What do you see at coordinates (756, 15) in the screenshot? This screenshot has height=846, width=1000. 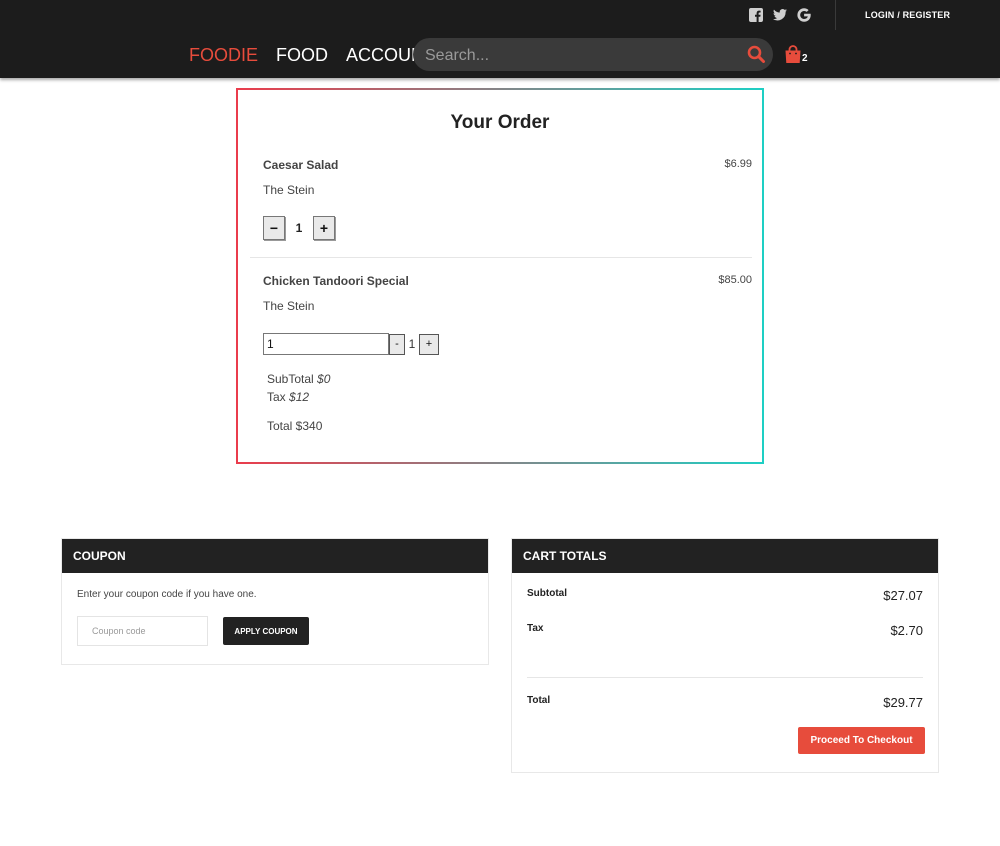 I see `facebook-icon` at bounding box center [756, 15].